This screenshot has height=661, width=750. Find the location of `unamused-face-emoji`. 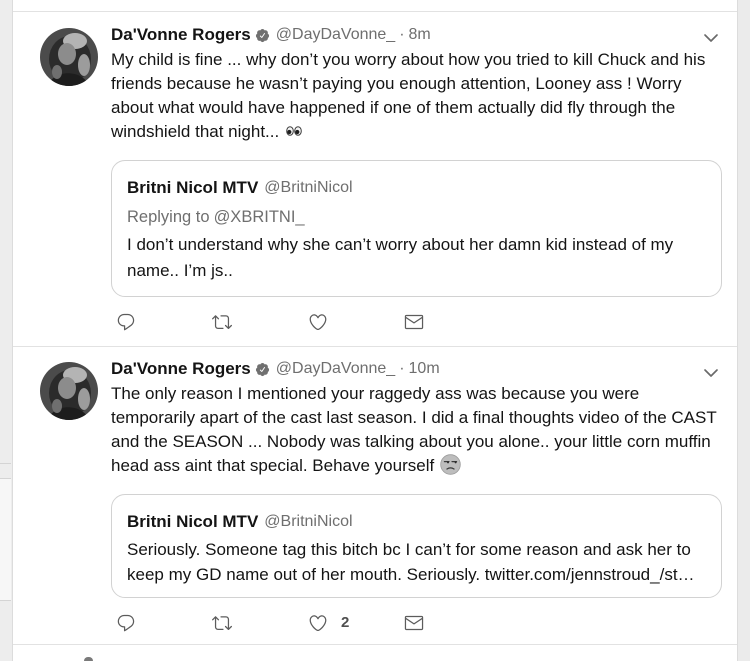

unamused-face-emoji is located at coordinates (450, 464).